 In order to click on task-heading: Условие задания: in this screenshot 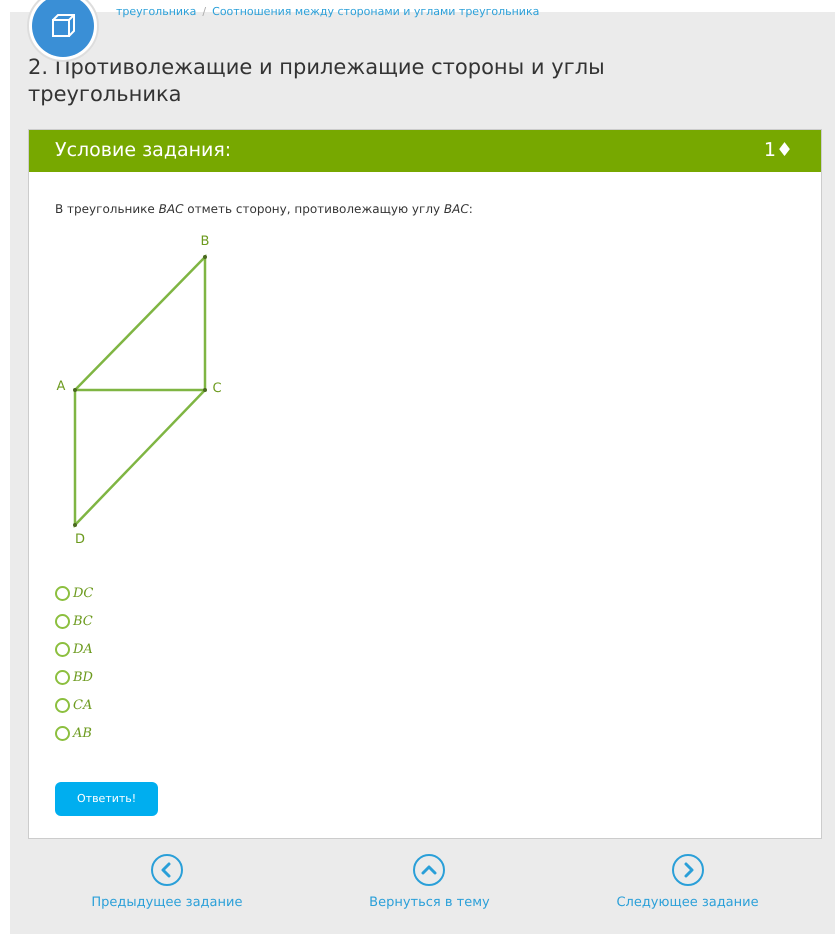, I will do `click(143, 151)`.